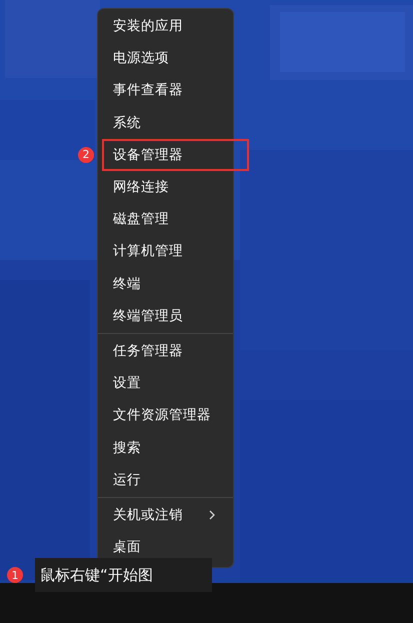 This screenshot has height=623, width=413. What do you see at coordinates (165, 316) in the screenshot?
I see `menu-item: 终端管理员` at bounding box center [165, 316].